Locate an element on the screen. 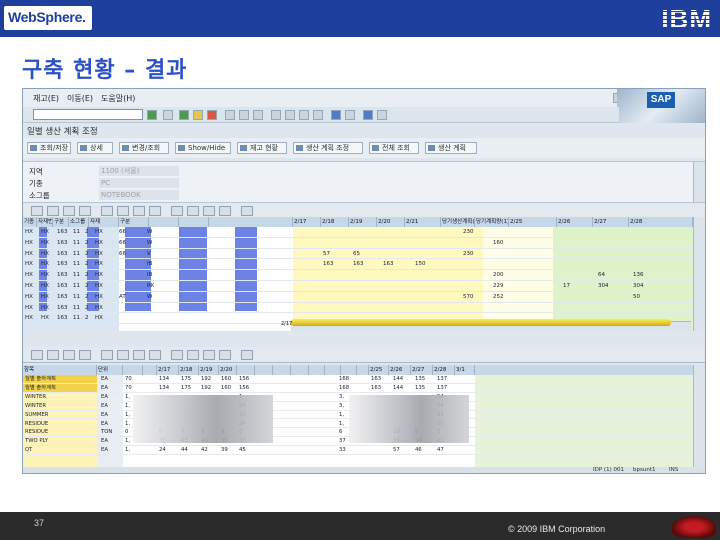 The image size is (720, 540). subtotal-icon is located at coordinates (155, 355).